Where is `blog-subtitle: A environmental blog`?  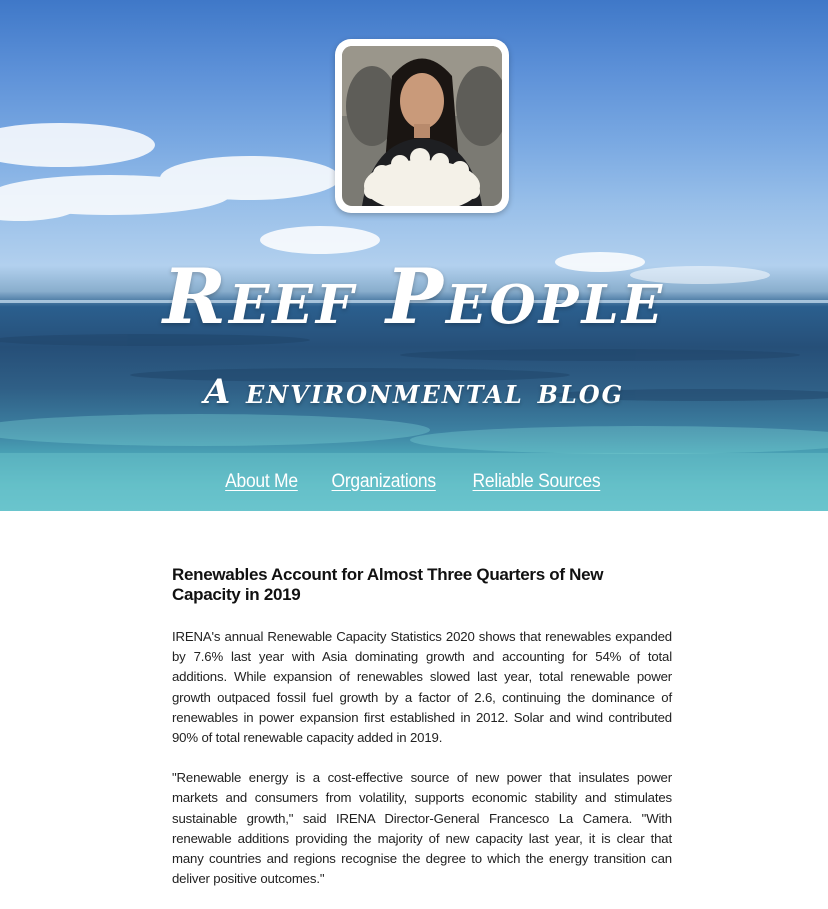 blog-subtitle: A environmental blog is located at coordinates (414, 392).